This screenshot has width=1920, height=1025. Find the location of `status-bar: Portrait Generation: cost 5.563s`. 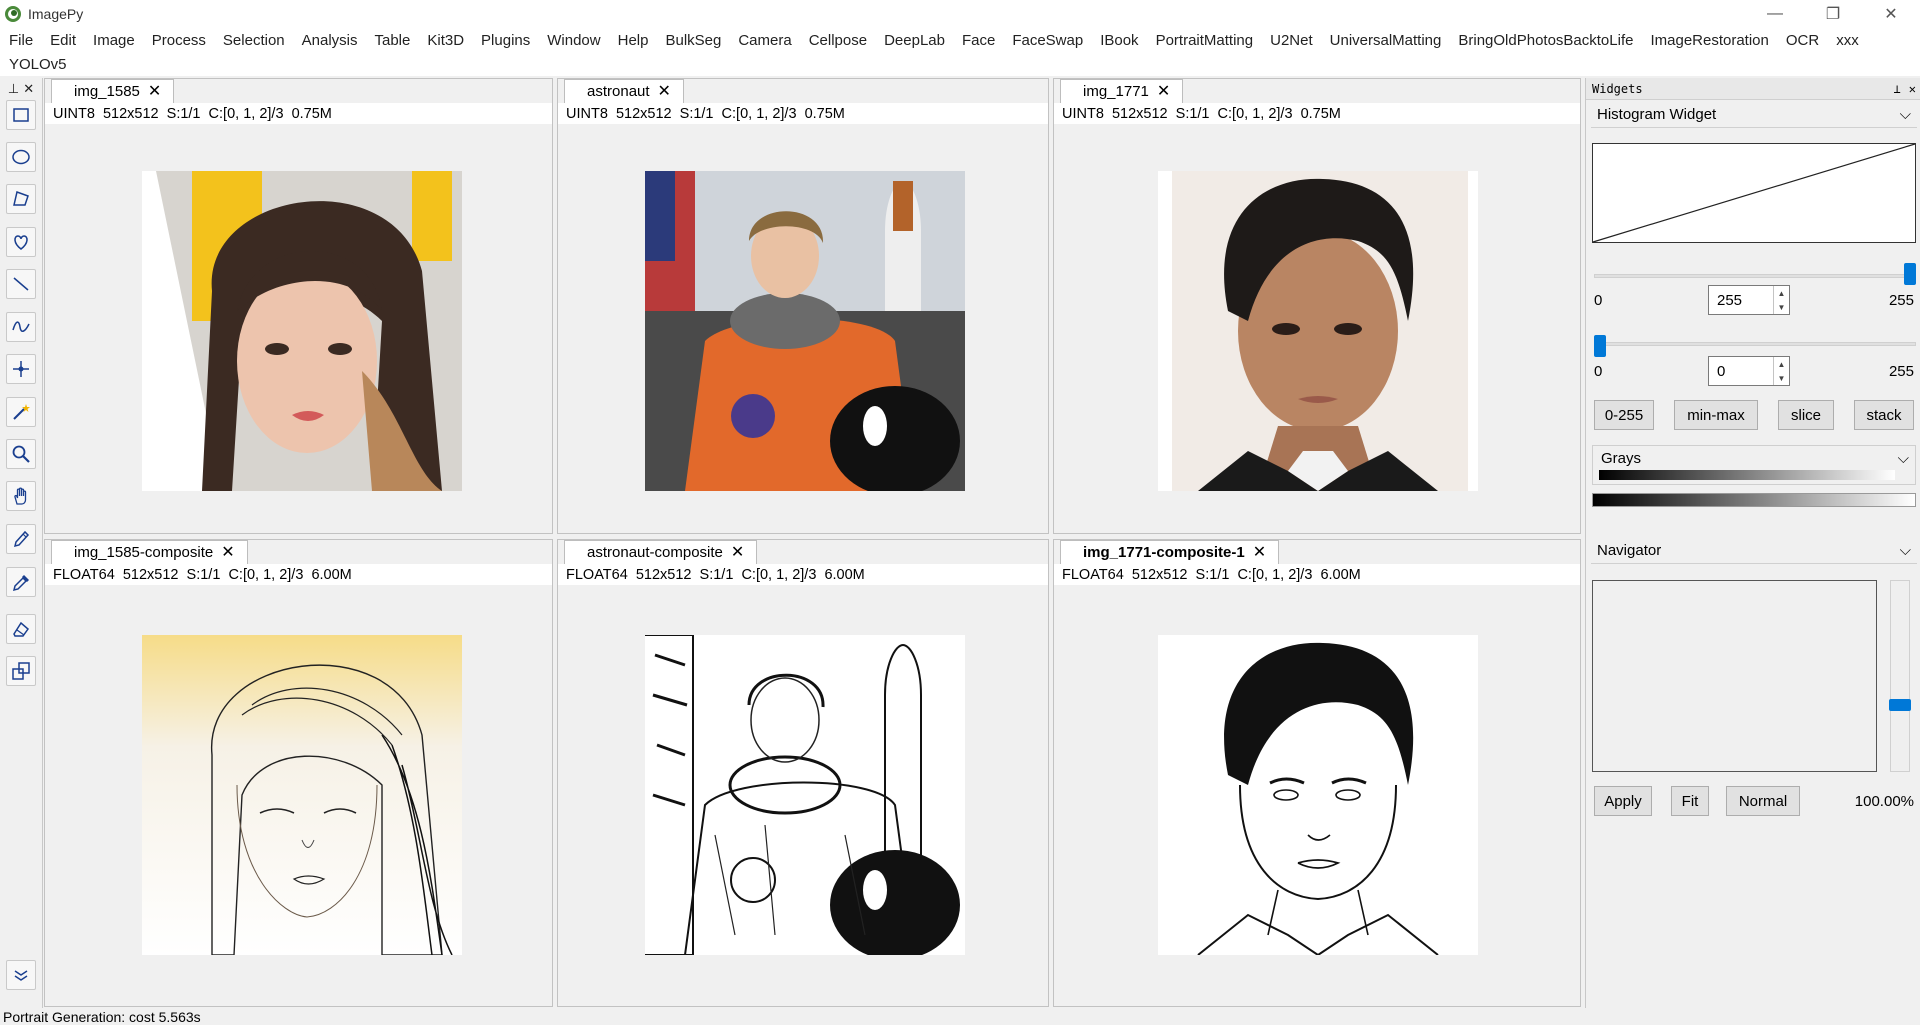

status-bar: Portrait Generation: cost 5.563s is located at coordinates (960, 1016).